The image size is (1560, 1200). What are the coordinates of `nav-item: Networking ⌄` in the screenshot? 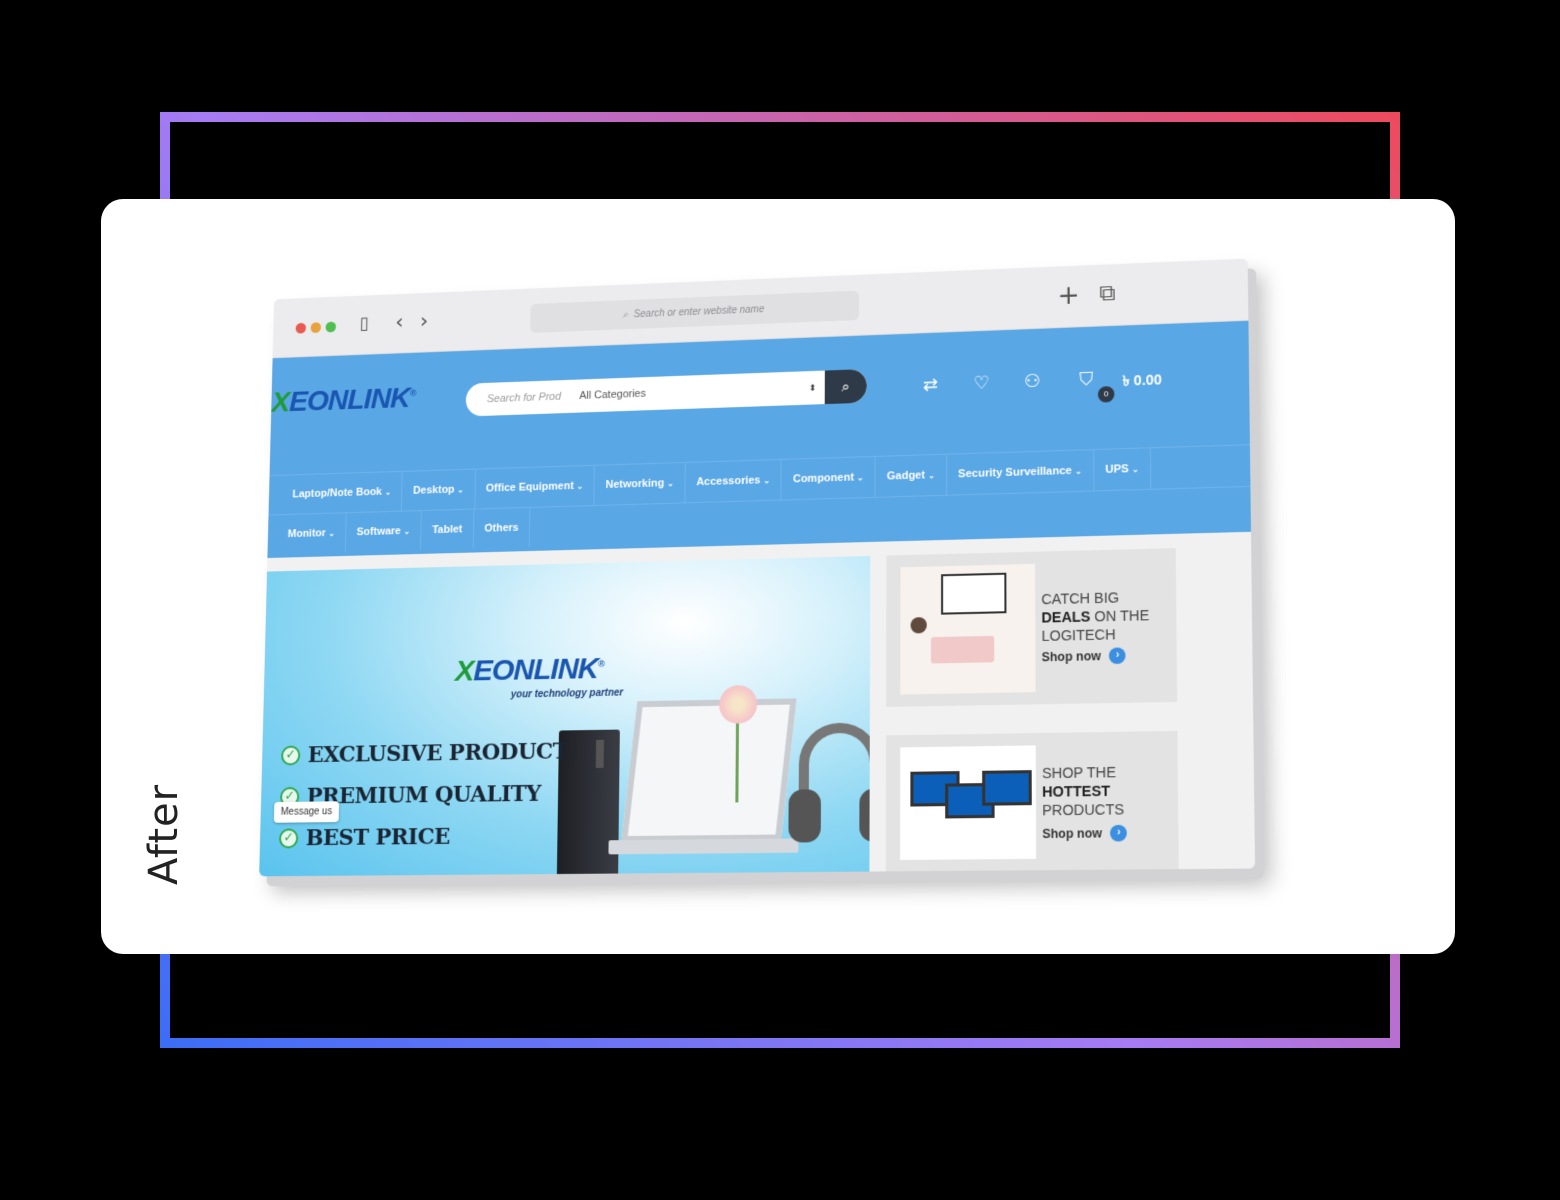 It's located at (640, 484).